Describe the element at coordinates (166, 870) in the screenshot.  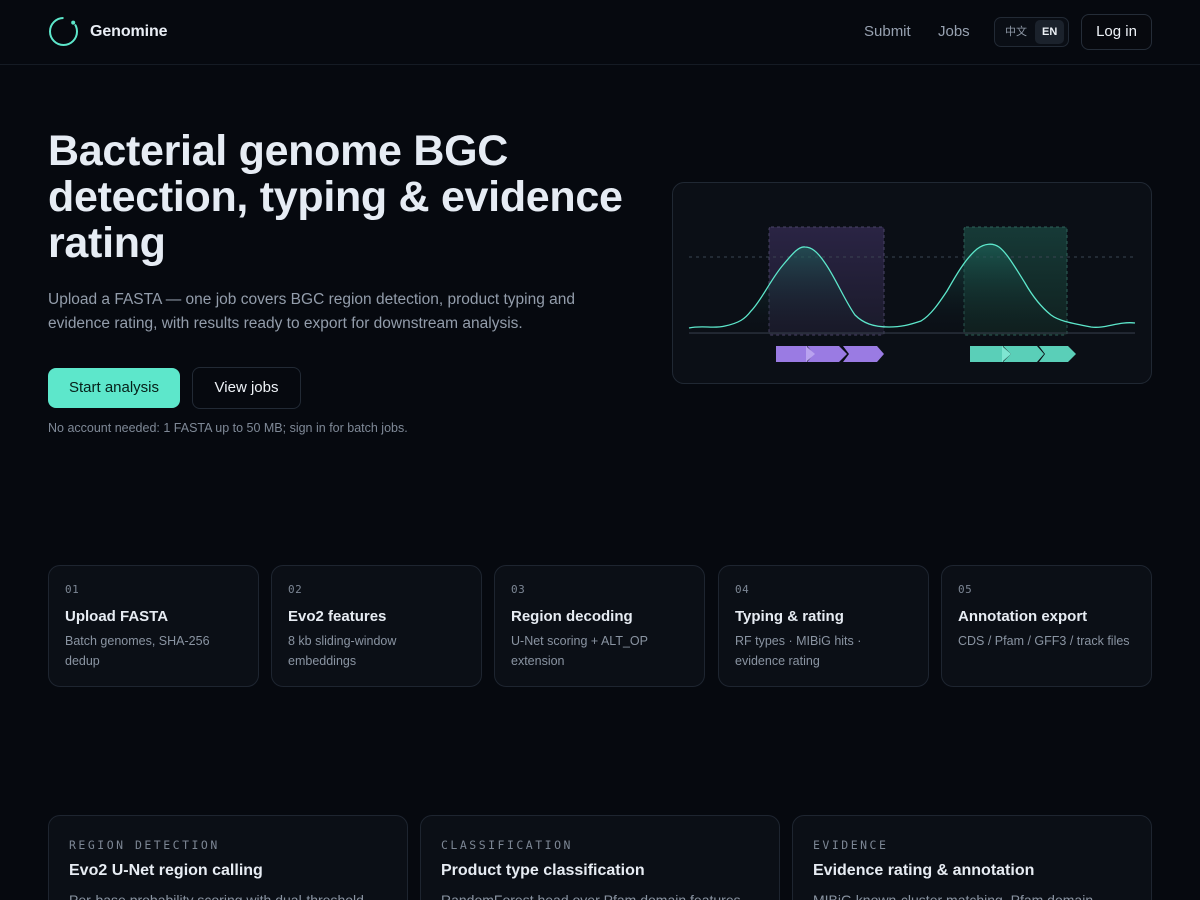
I see `feature-title: Evo2 U-Net region calling` at that location.